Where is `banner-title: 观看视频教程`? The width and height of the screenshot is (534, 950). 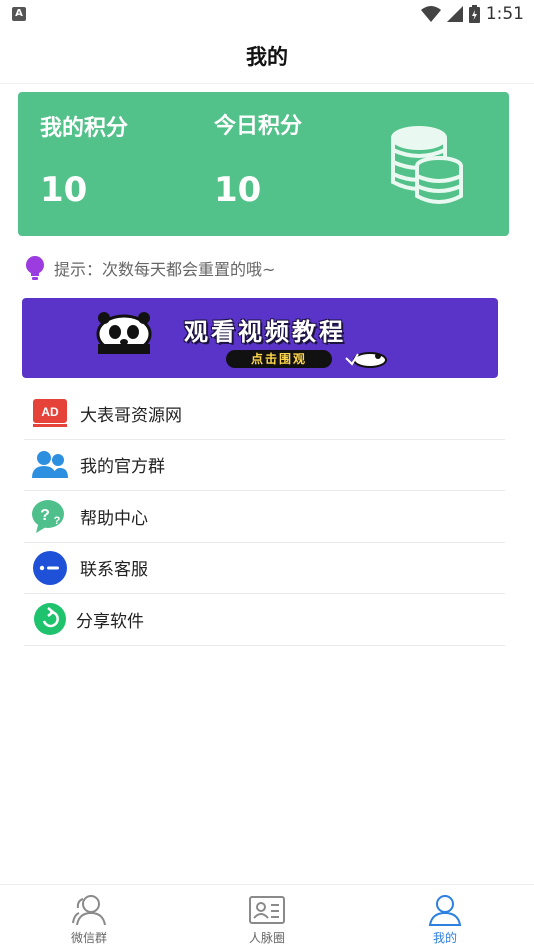 banner-title: 观看视频教程 is located at coordinates (265, 332).